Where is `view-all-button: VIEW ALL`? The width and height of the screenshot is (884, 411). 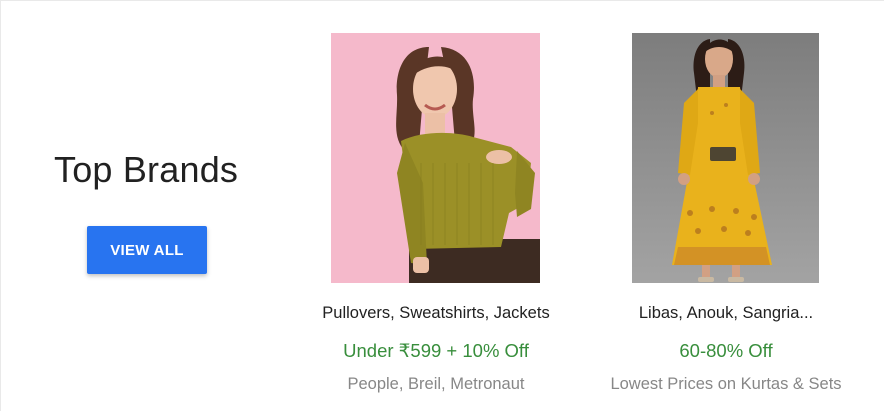 view-all-button: VIEW ALL is located at coordinates (147, 250).